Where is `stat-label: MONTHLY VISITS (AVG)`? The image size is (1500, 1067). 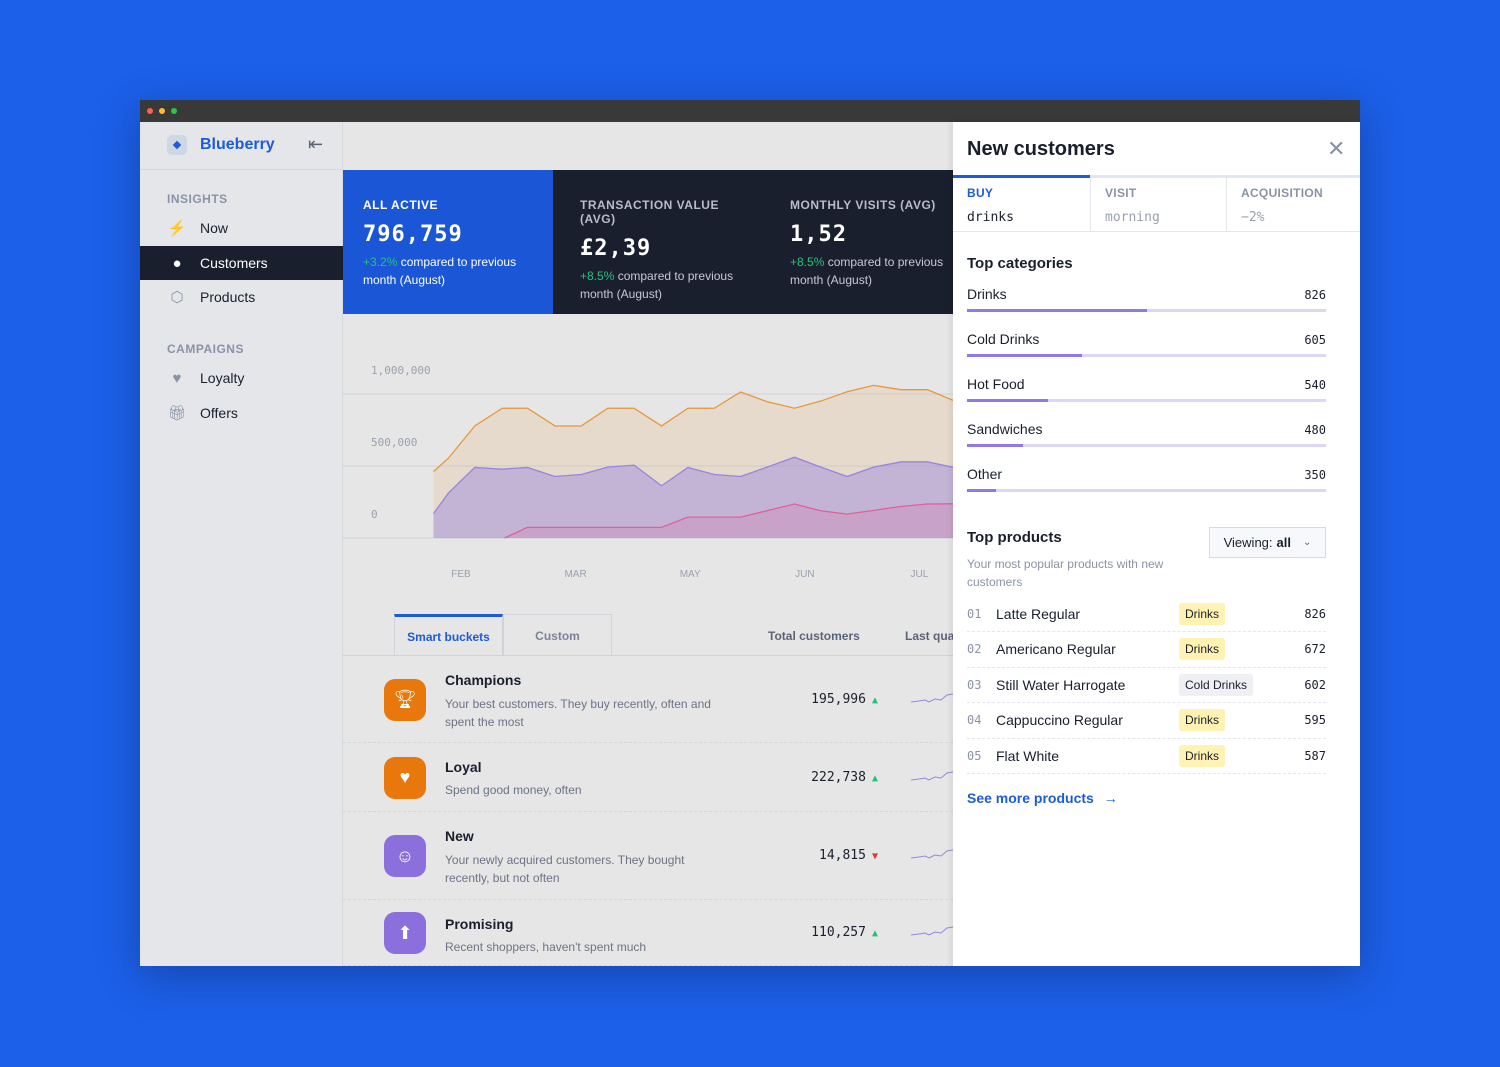 stat-label: MONTHLY VISITS (AVG) is located at coordinates (863, 205).